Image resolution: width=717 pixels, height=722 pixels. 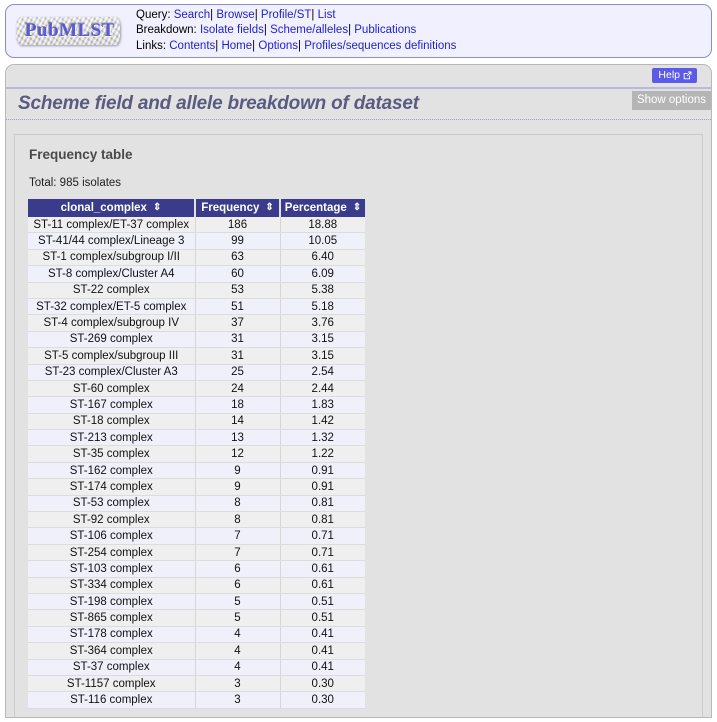 I want to click on table-row: ST-60 complex 24 2.44, so click(x=196, y=389).